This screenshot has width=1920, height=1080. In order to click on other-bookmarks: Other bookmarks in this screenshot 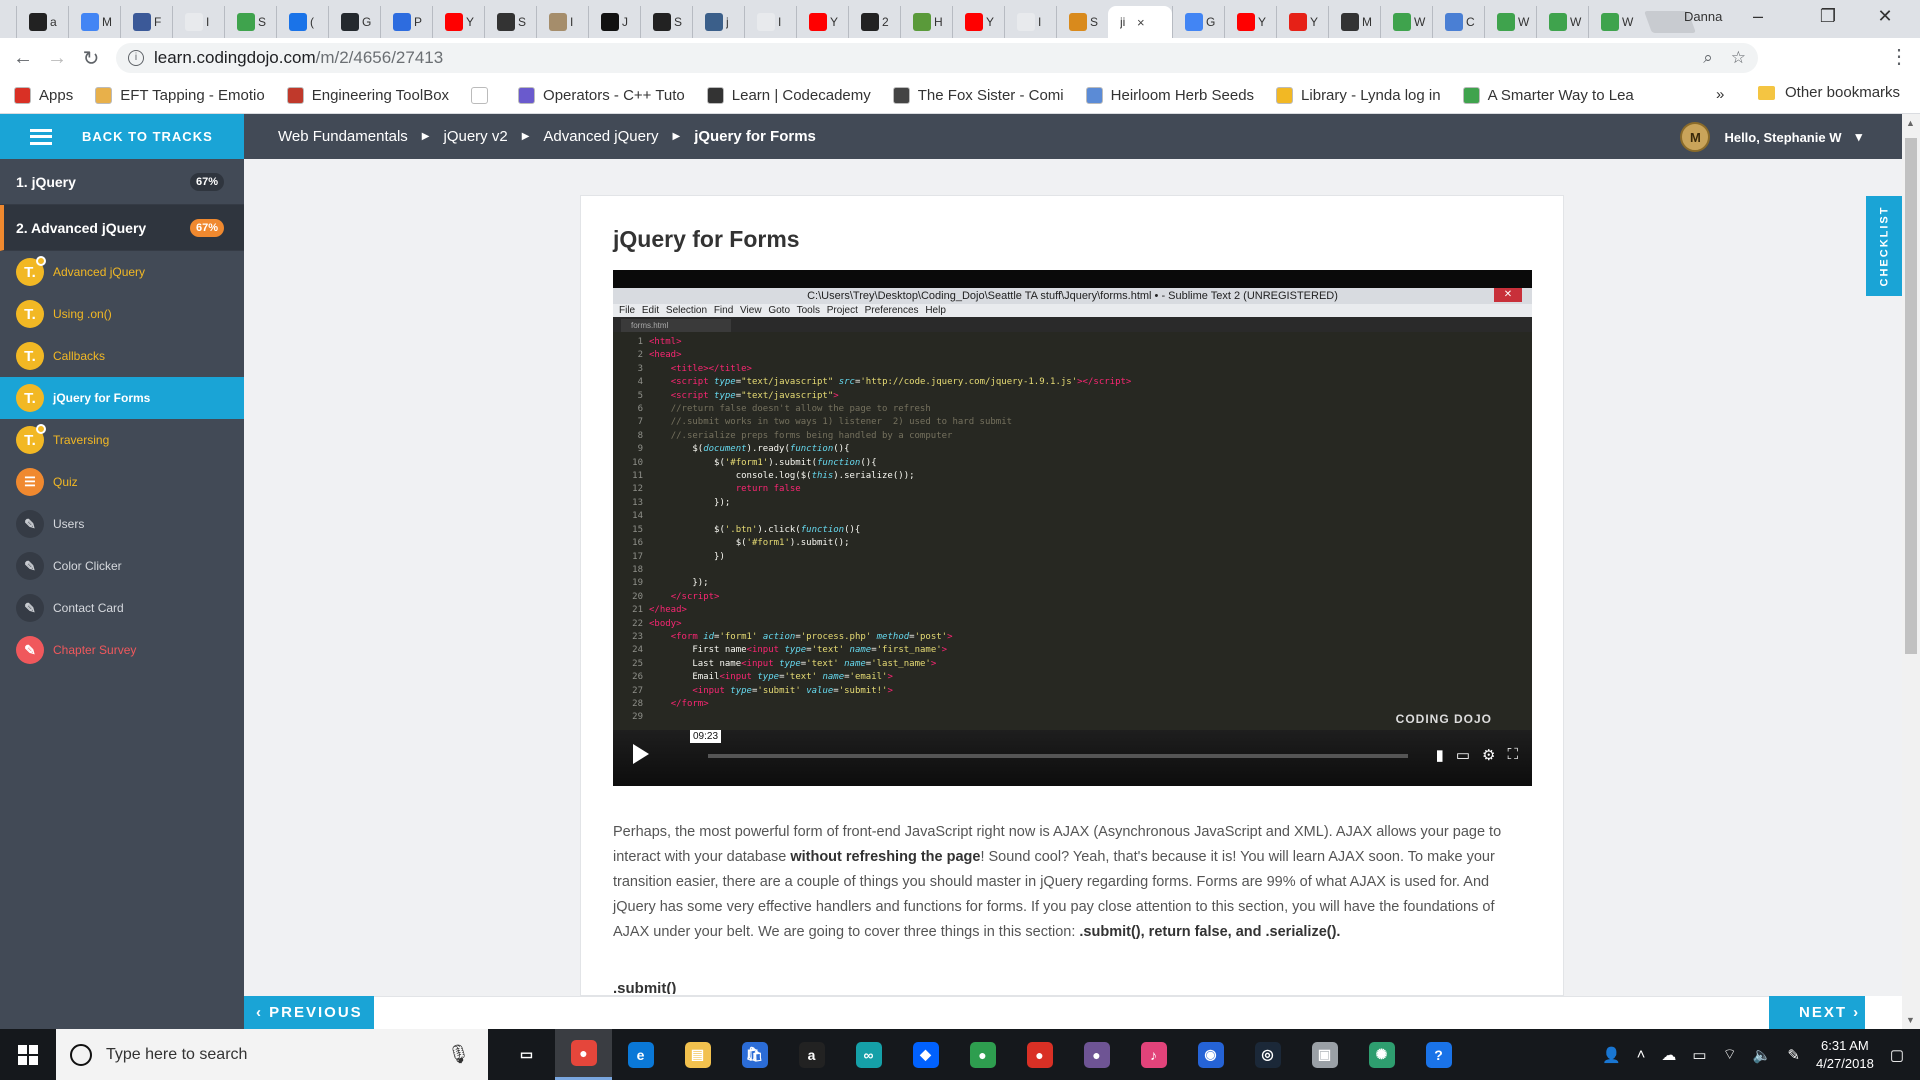, I will do `click(1829, 92)`.